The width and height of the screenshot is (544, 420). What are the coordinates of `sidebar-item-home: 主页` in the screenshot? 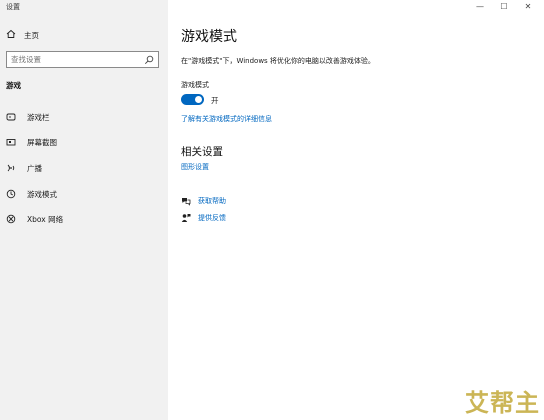 It's located at (84, 35).